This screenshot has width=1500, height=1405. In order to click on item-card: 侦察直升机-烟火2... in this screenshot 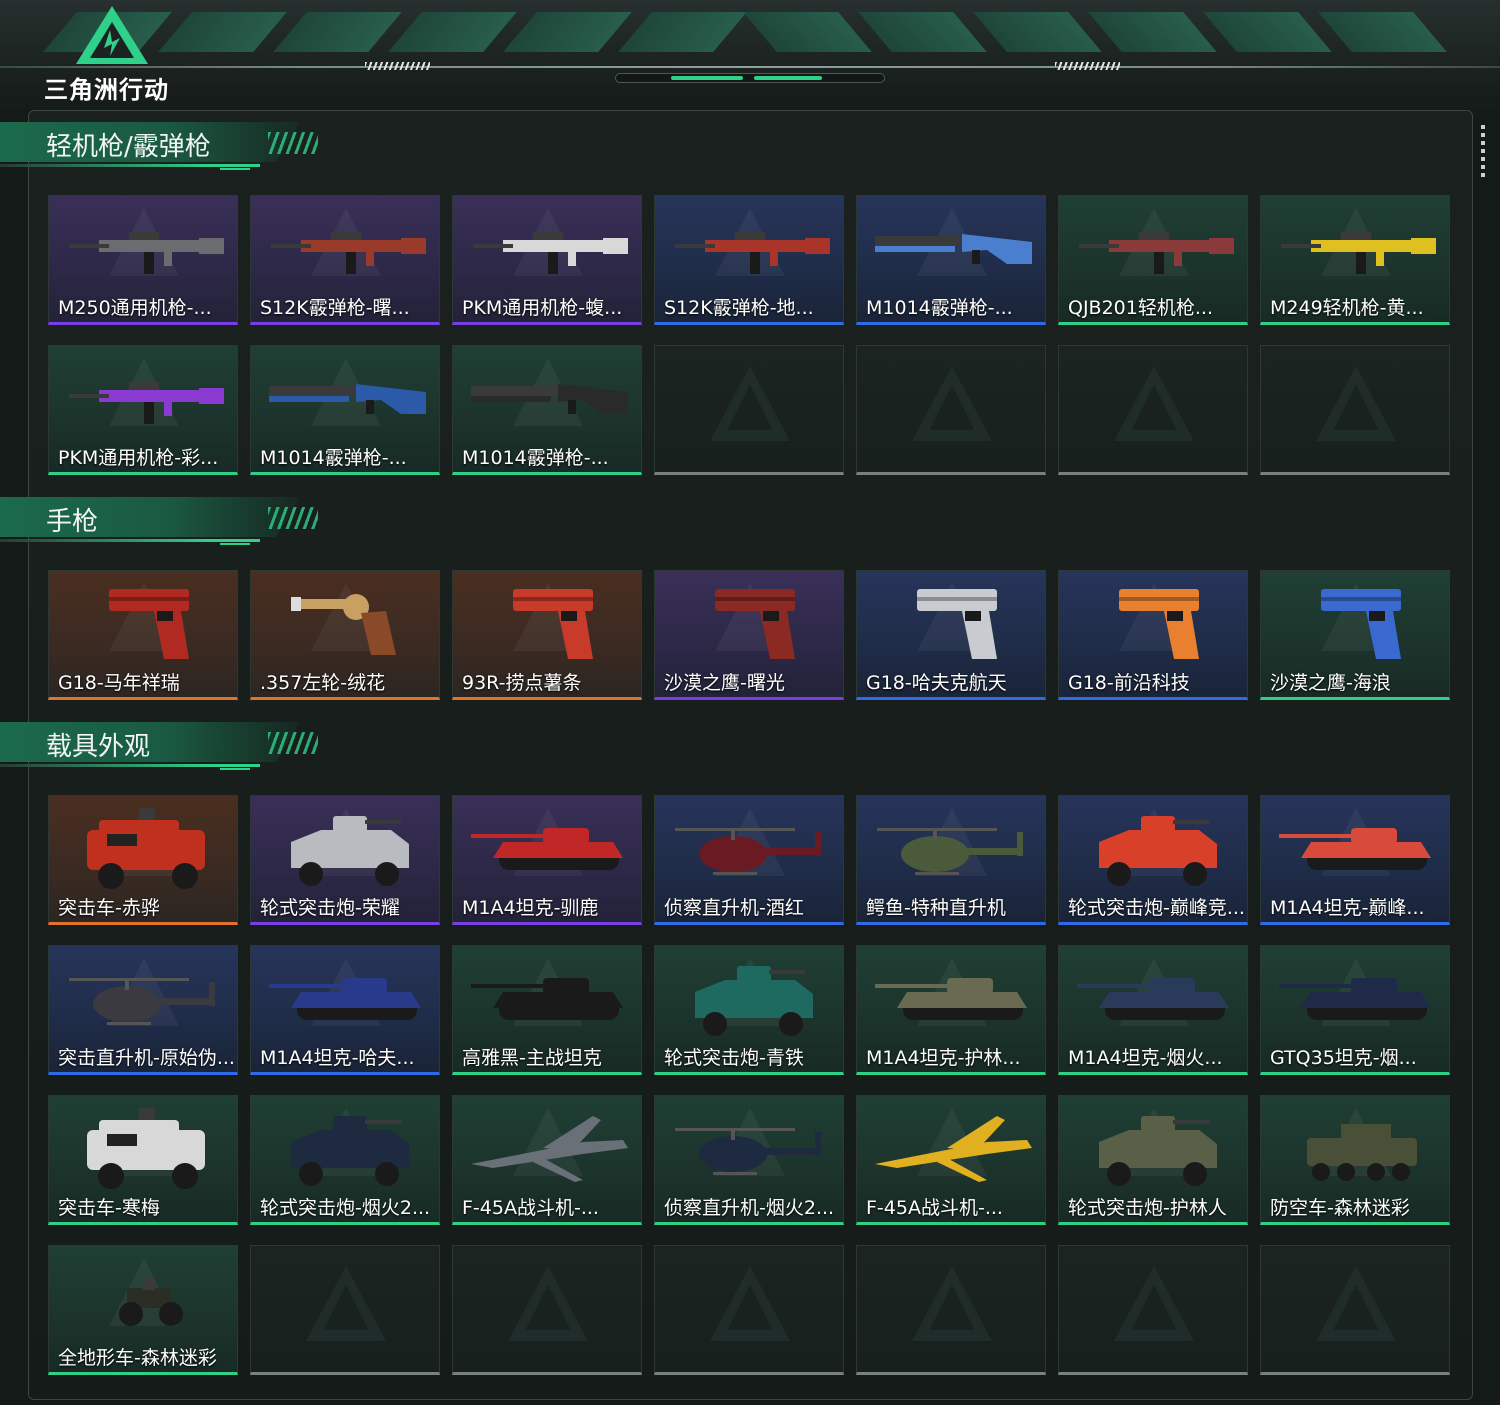, I will do `click(749, 1160)`.